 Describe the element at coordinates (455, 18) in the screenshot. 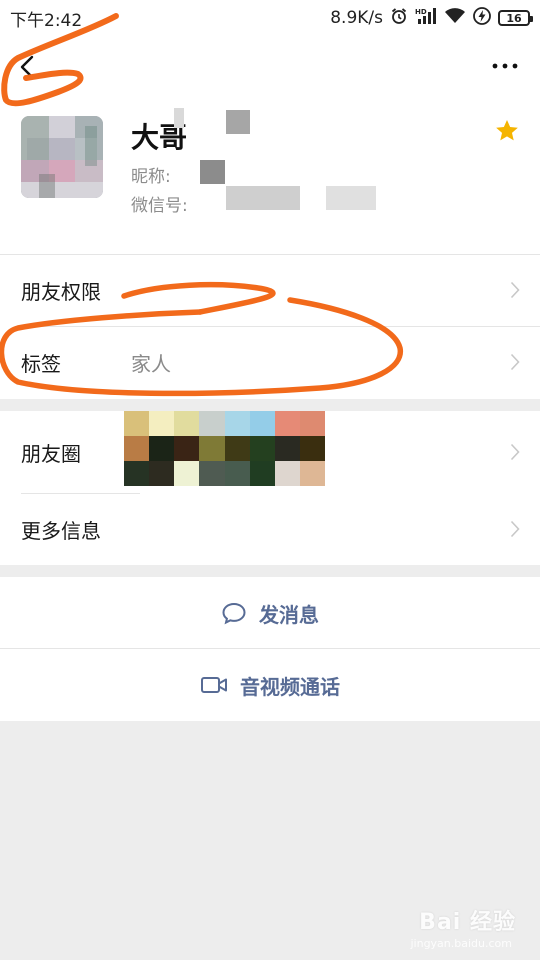

I see `wifi-icon` at that location.